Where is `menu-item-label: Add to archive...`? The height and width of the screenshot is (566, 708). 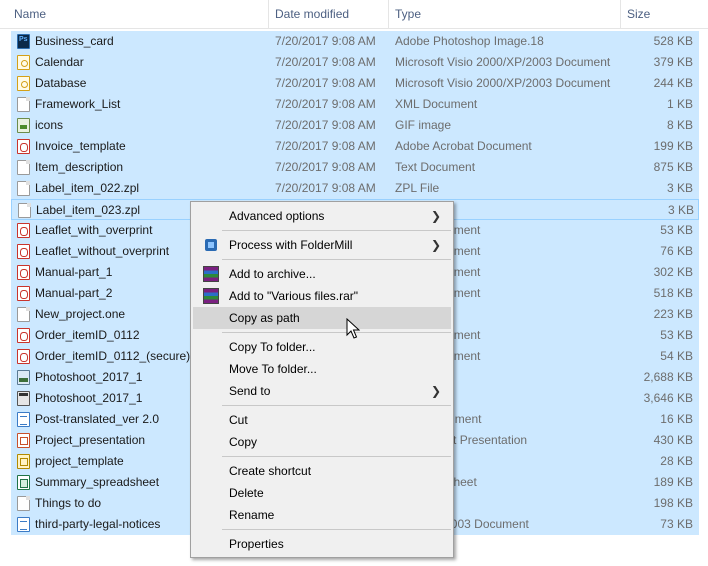 menu-item-label: Add to archive... is located at coordinates (272, 274).